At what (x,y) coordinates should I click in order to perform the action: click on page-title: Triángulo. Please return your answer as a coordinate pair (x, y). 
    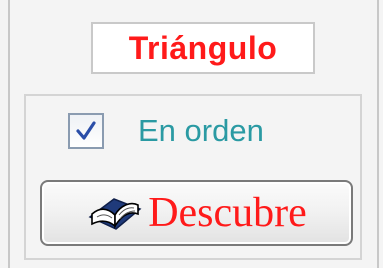
    Looking at the image, I should click on (203, 47).